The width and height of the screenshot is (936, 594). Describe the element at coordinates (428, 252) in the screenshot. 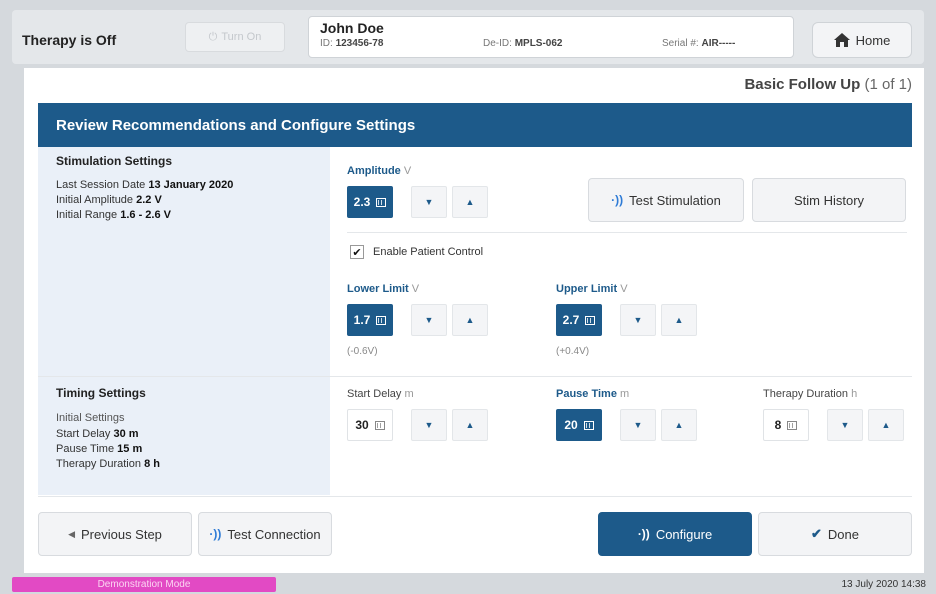

I see `enable-patient-control-label: Enable Patient Control` at that location.